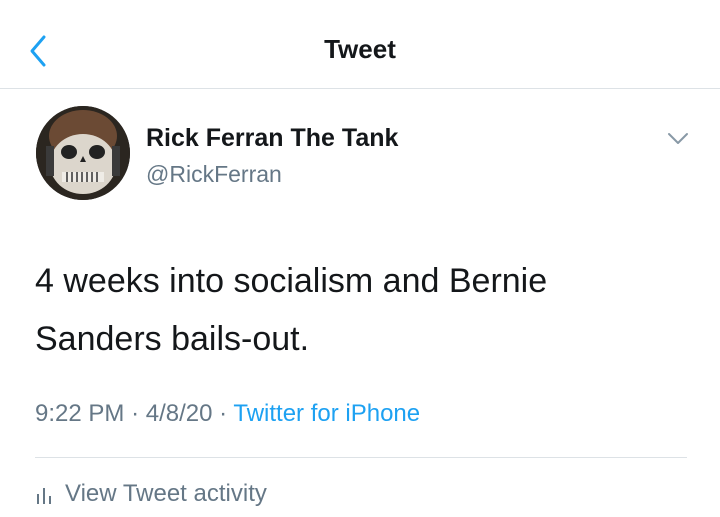 The image size is (720, 517). I want to click on bar-chart-icon, so click(44, 496).